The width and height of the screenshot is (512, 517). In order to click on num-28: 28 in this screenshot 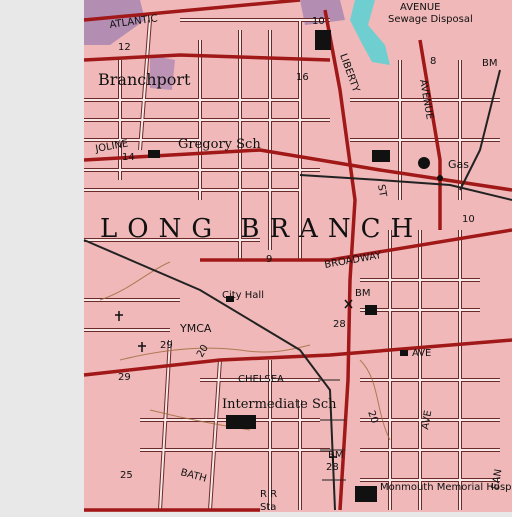, I will do `click(339, 324)`.